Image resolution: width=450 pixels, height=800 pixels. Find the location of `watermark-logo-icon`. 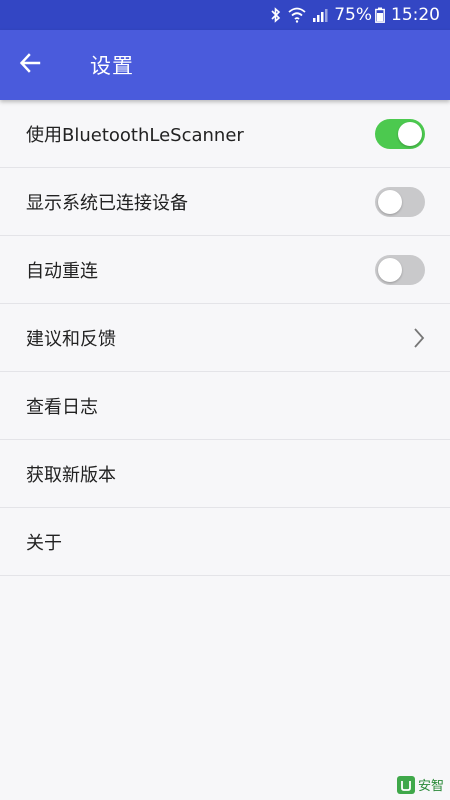

watermark-logo-icon is located at coordinates (405, 784).